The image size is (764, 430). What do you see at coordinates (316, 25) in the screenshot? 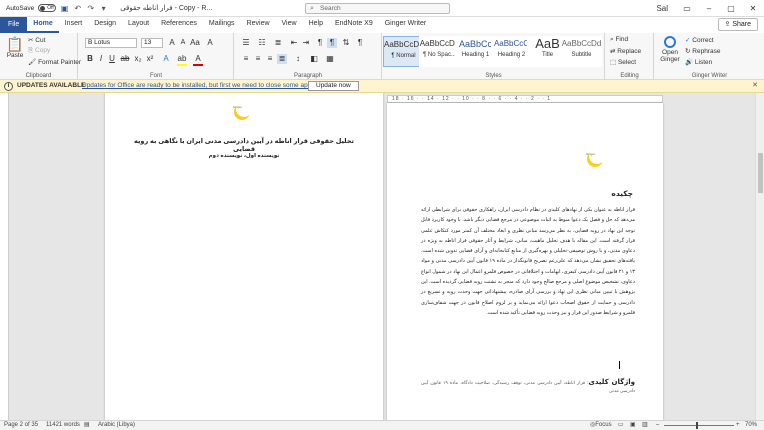
I see `tab-help: Help` at bounding box center [316, 25].